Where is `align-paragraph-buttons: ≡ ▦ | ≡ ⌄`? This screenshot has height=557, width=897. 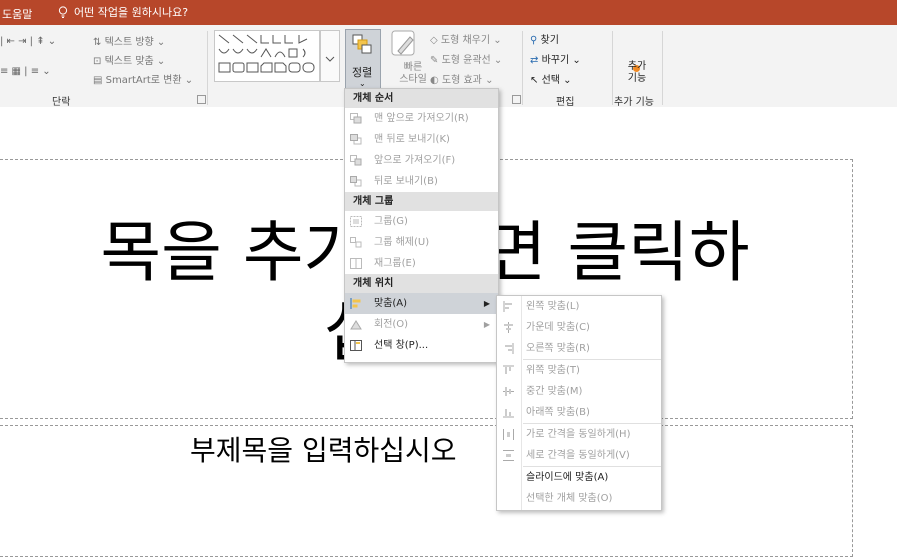 align-paragraph-buttons: ≡ ▦ | ≡ ⌄ is located at coordinates (25, 71).